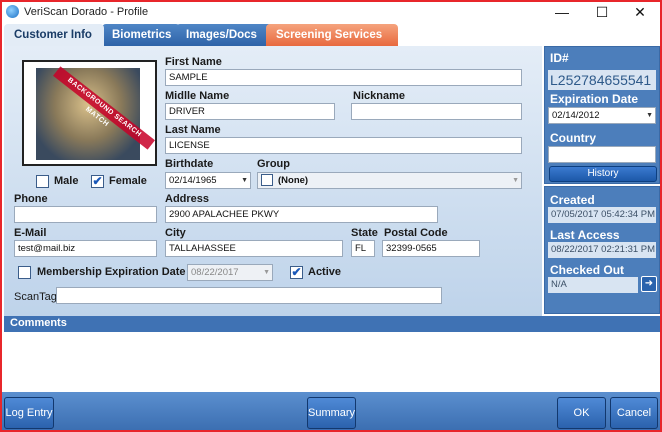 The width and height of the screenshot is (662, 432). Describe the element at coordinates (128, 181) in the screenshot. I see `female-label: Female` at that location.